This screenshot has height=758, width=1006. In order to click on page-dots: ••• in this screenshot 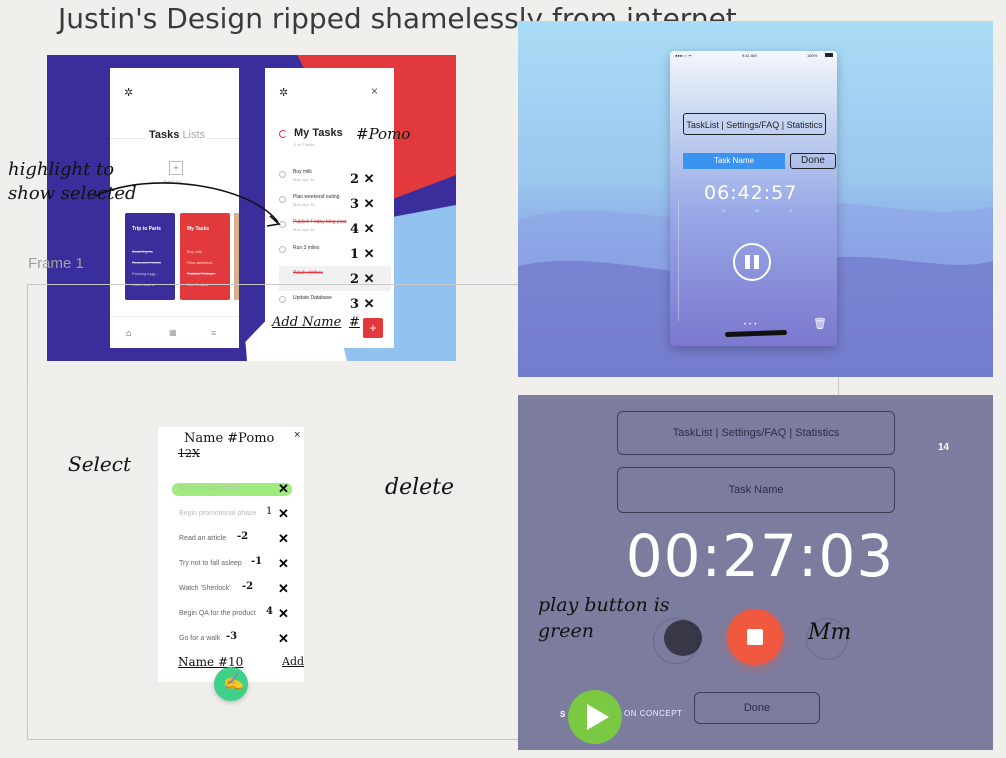, I will do `click(752, 325)`.